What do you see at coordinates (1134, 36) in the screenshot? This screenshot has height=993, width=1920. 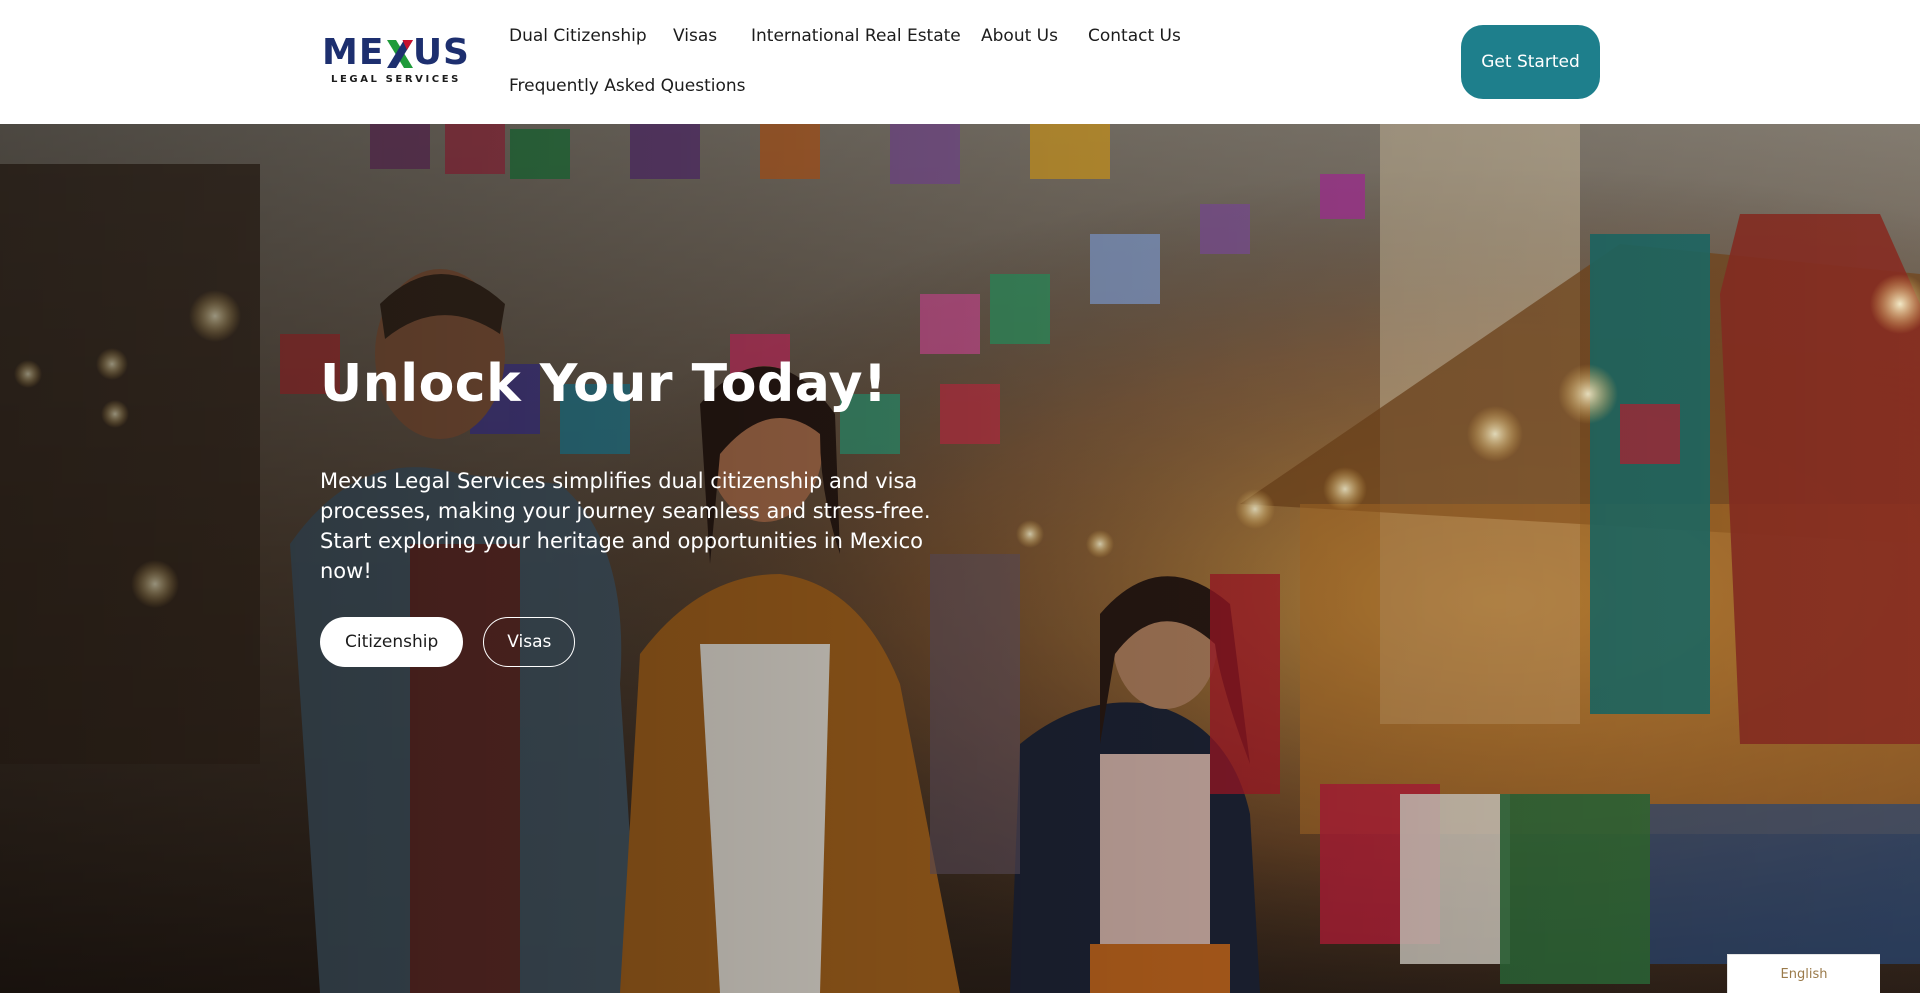 I see `nav-contact-us: Contact Us` at bounding box center [1134, 36].